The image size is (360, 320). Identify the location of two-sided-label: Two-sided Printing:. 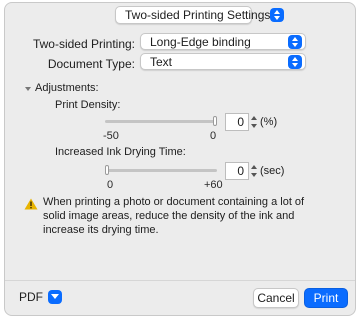
(83, 44).